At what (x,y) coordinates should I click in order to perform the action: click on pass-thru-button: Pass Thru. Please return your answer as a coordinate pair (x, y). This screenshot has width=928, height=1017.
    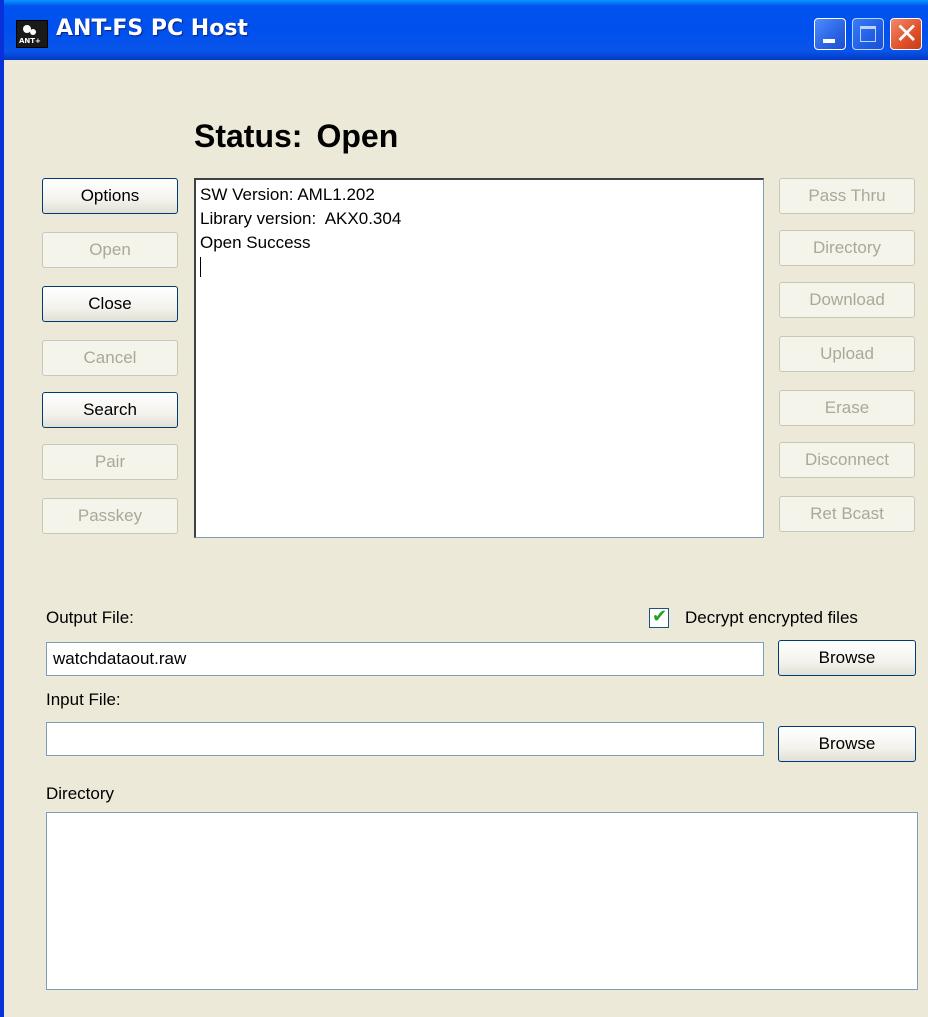
    Looking at the image, I should click on (847, 196).